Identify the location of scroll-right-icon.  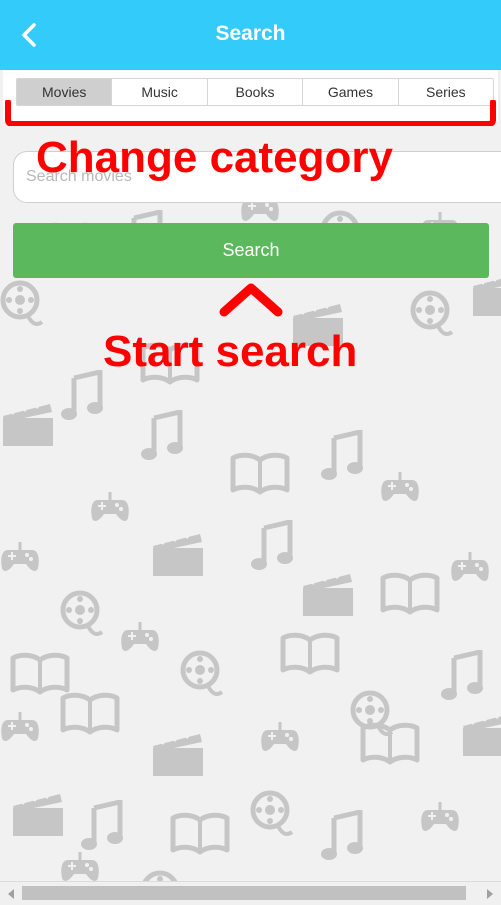
(490, 893).